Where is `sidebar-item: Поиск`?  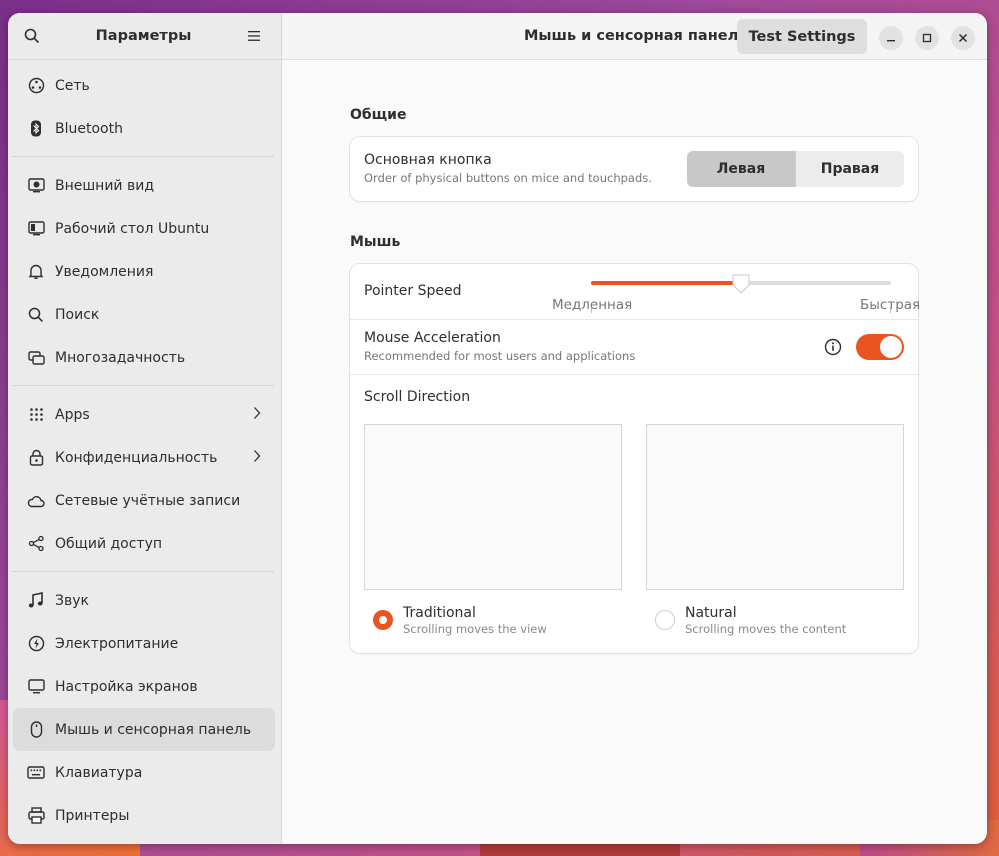 sidebar-item: Поиск is located at coordinates (144, 314).